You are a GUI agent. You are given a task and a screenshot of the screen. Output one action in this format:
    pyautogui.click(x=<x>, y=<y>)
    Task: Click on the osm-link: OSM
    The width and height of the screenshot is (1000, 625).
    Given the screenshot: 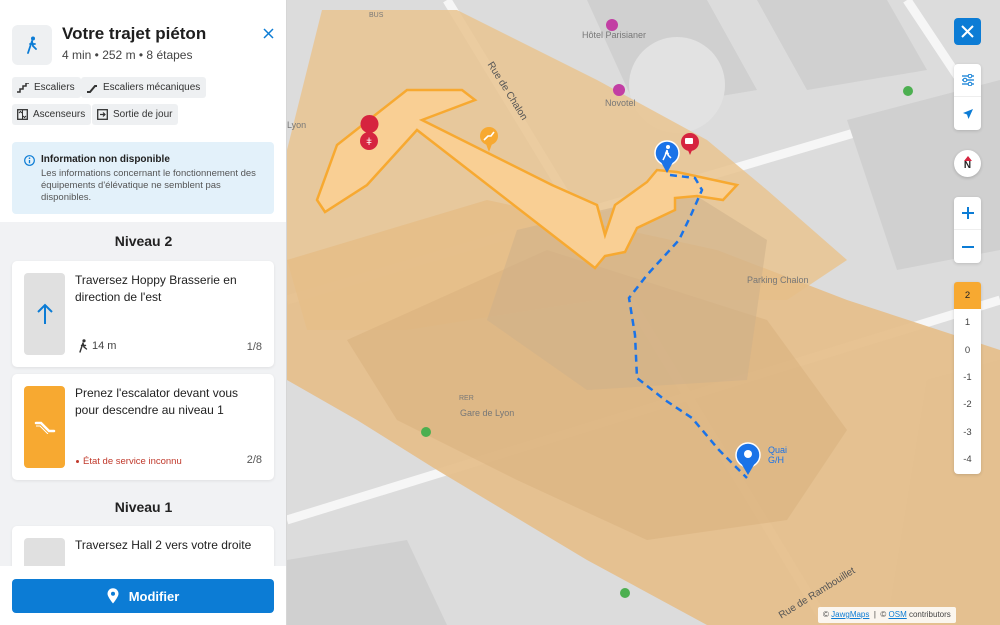 What is the action you would take?
    pyautogui.click(x=898, y=614)
    